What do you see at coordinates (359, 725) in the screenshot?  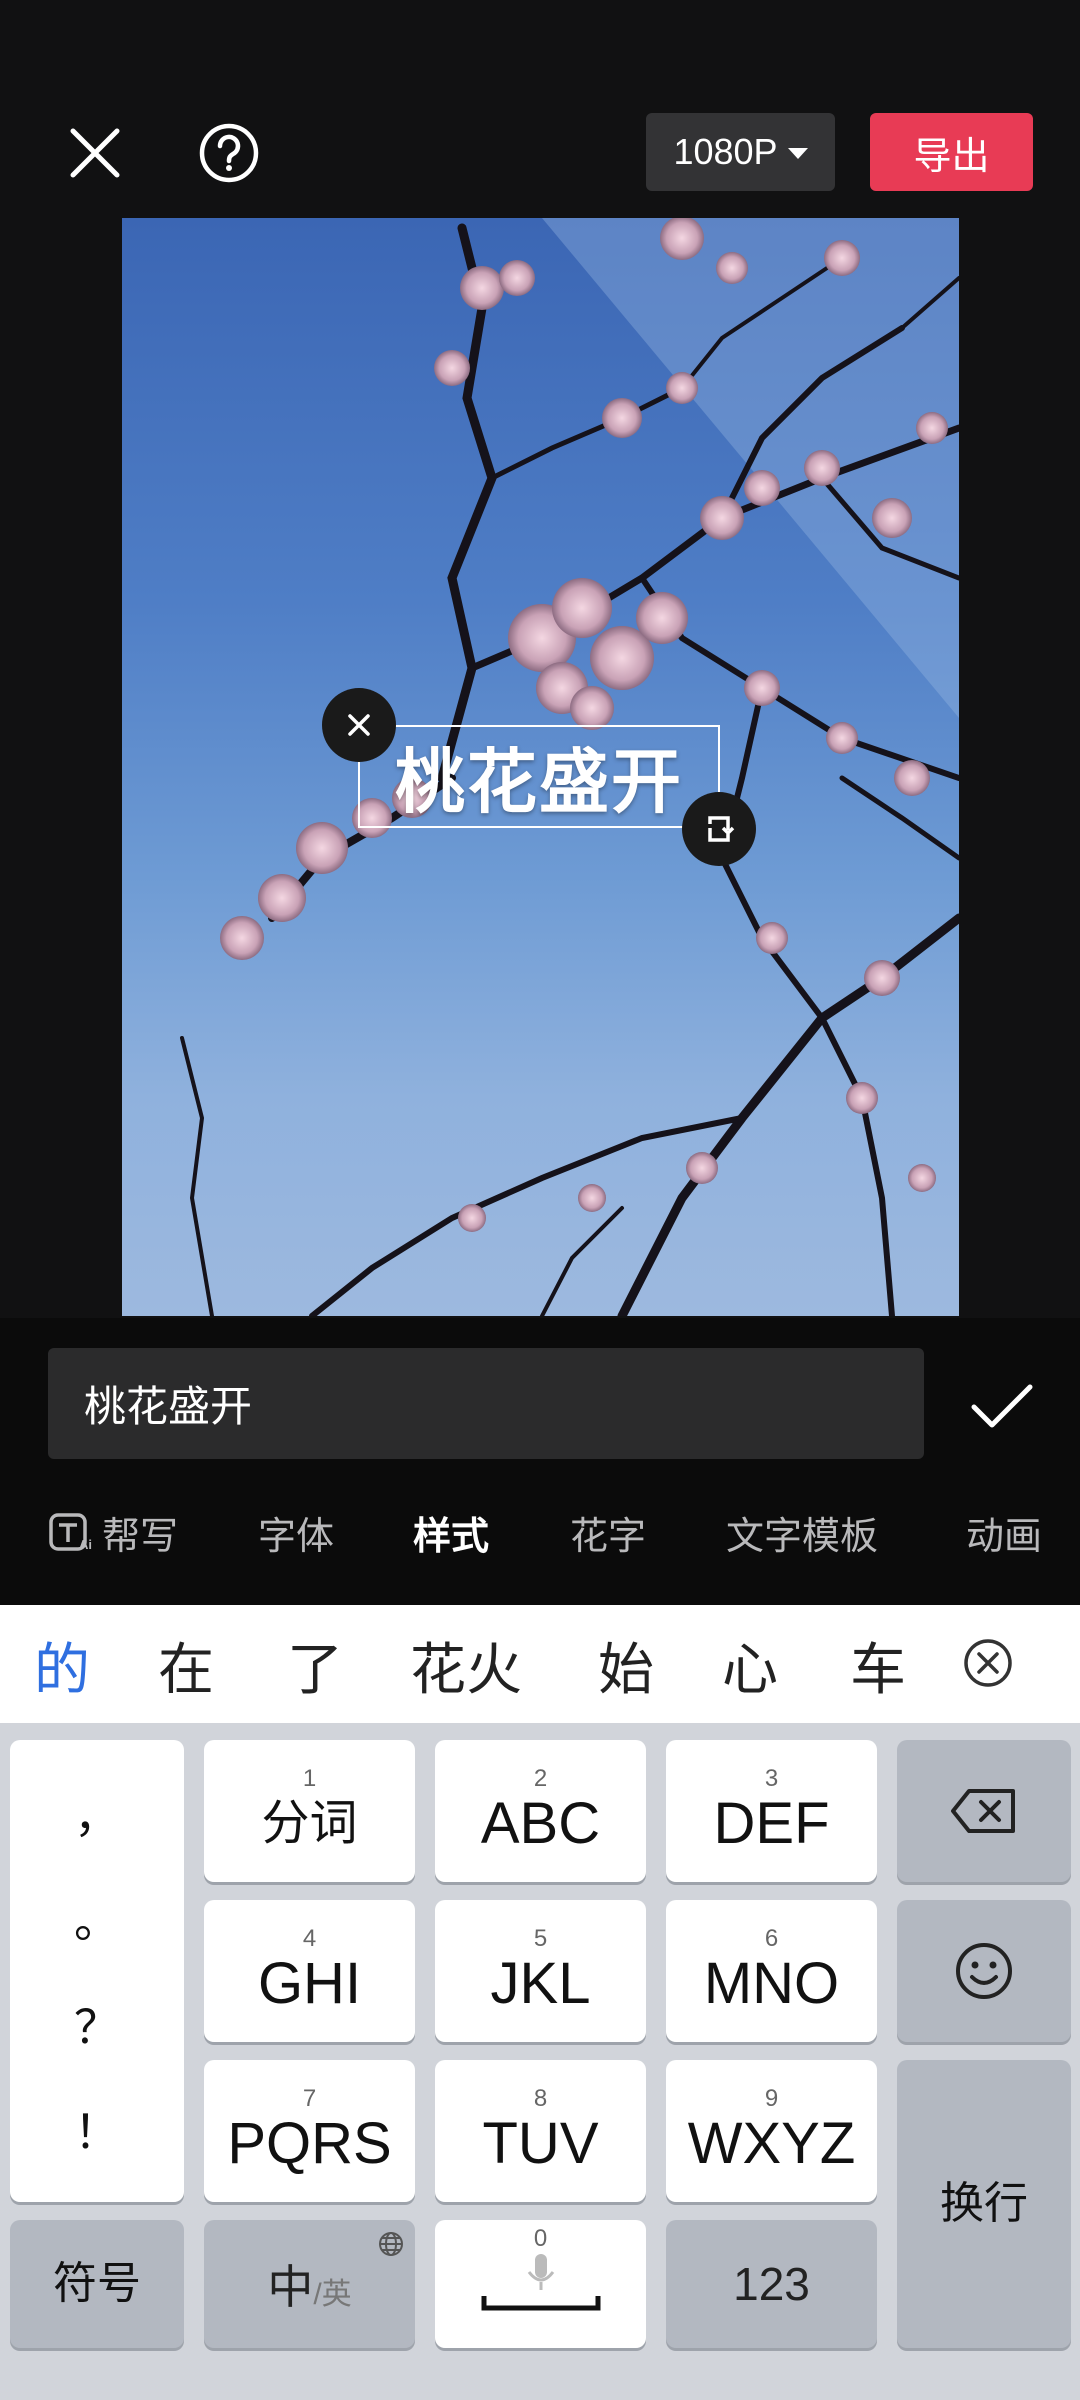 I see `delete-text-icon` at bounding box center [359, 725].